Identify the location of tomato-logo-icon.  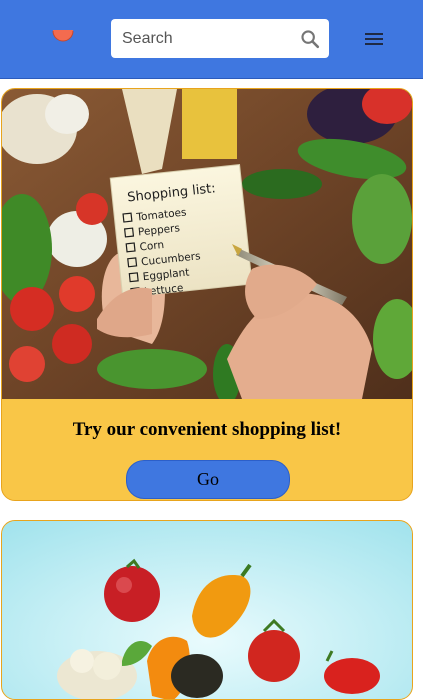
(63, 36).